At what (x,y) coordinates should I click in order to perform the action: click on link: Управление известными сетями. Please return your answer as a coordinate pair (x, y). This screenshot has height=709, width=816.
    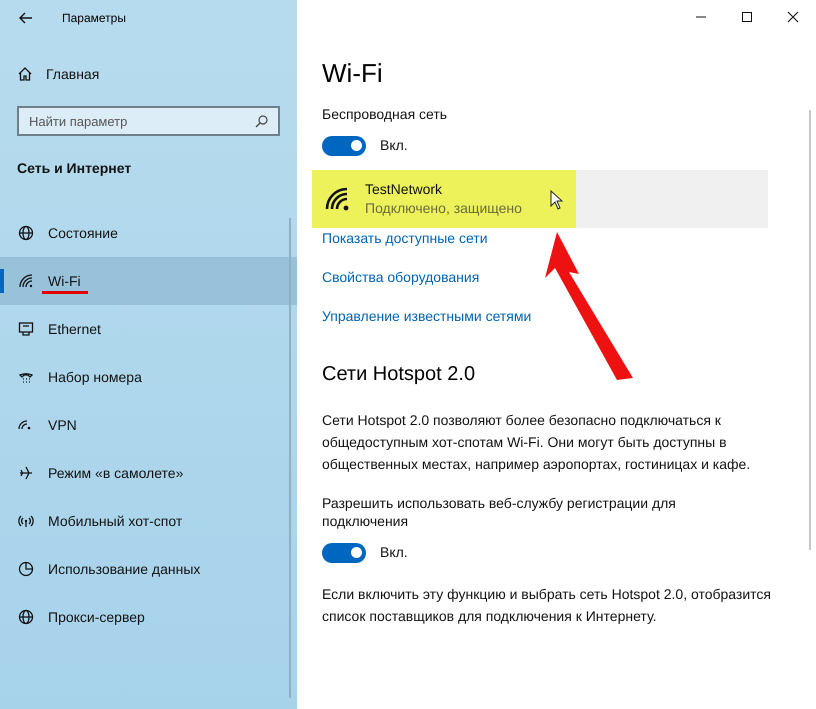
    Looking at the image, I should click on (427, 316).